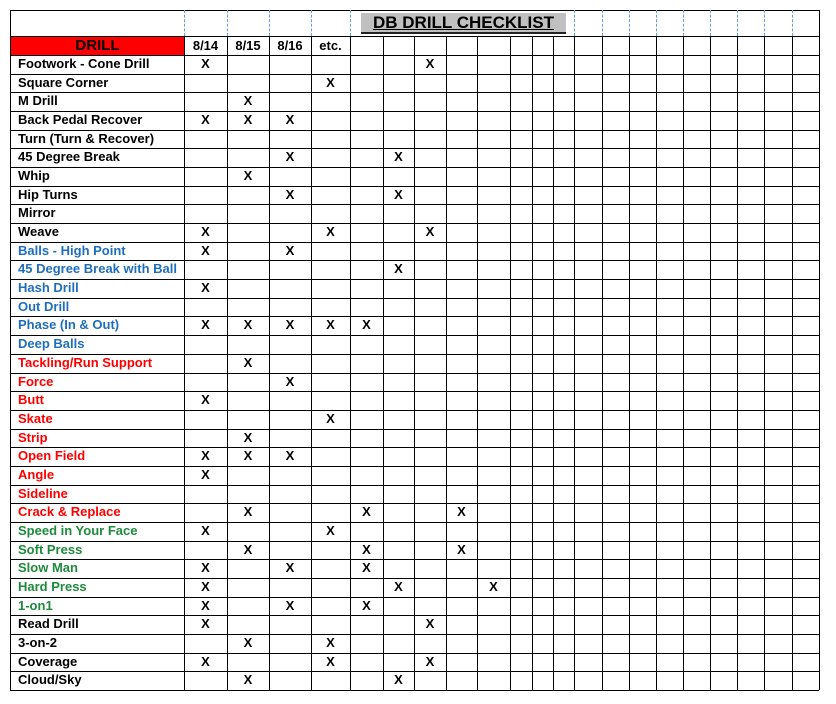 The height and width of the screenshot is (704, 836). Describe the element at coordinates (290, 45) in the screenshot. I see `date-column-header: 8/16` at that location.